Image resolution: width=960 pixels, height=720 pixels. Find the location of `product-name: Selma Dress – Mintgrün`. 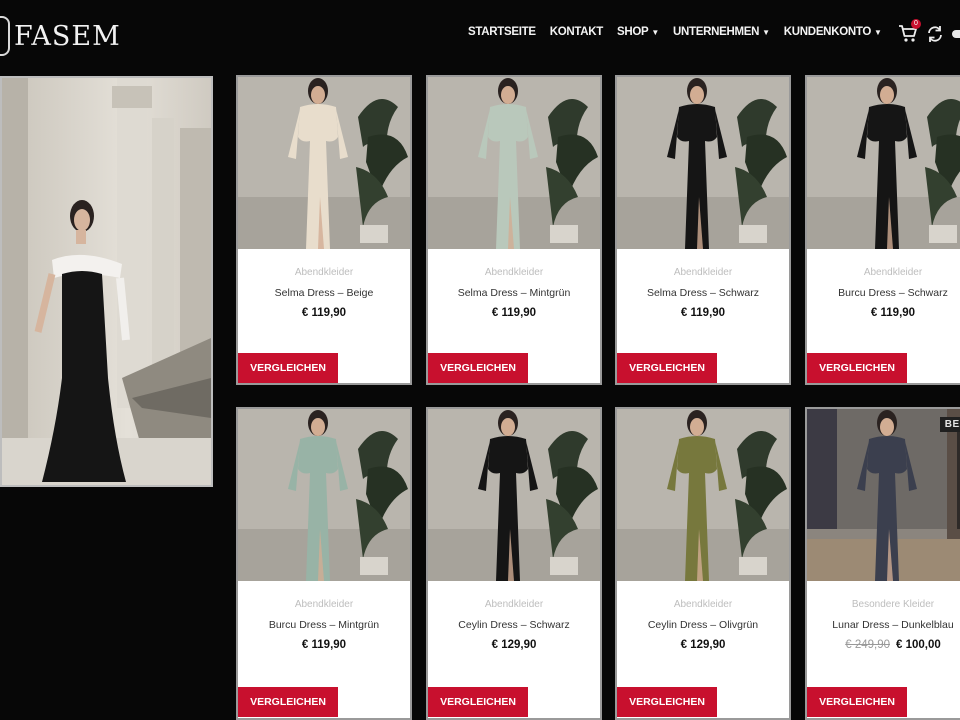

product-name: Selma Dress – Mintgrün is located at coordinates (514, 293).